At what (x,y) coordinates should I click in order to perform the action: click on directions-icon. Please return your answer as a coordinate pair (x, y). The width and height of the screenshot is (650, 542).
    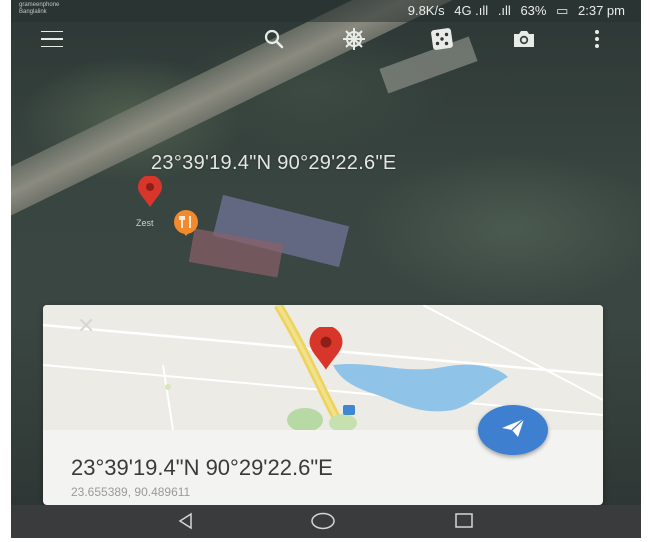
    Looking at the image, I should click on (513, 430).